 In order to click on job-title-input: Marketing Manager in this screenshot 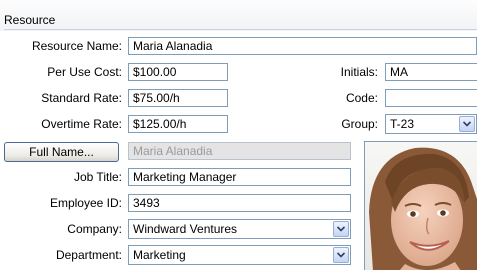, I will do `click(239, 177)`.